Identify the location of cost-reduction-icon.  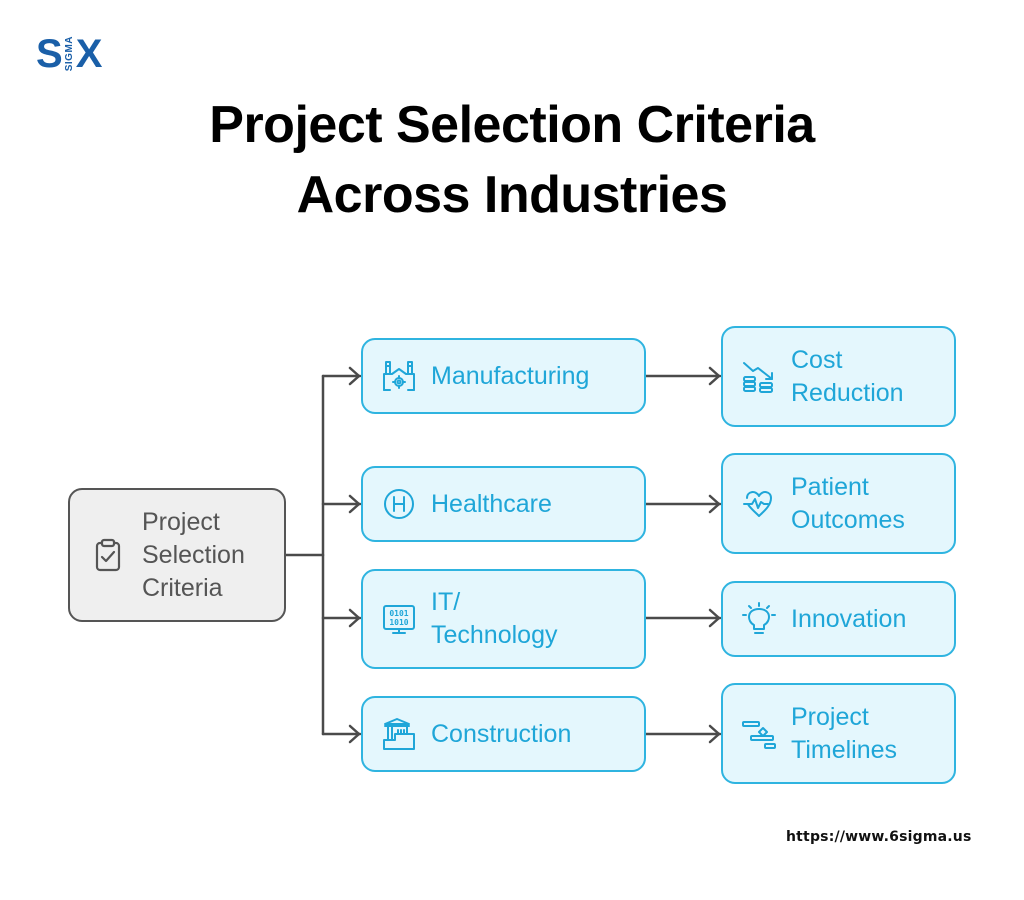
(759, 377).